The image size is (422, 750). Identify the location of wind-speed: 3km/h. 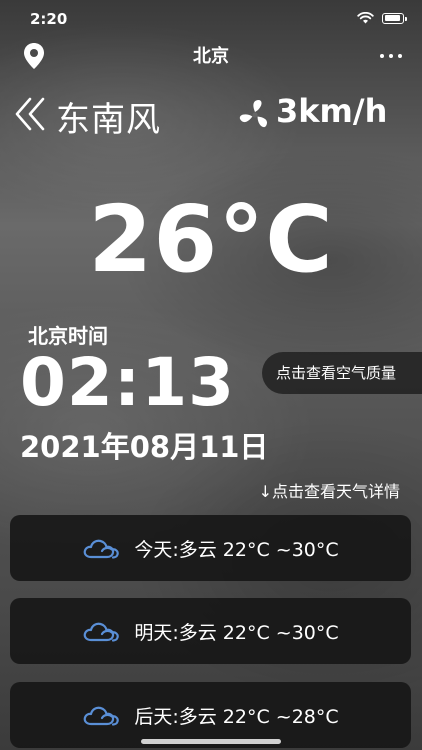
(332, 111).